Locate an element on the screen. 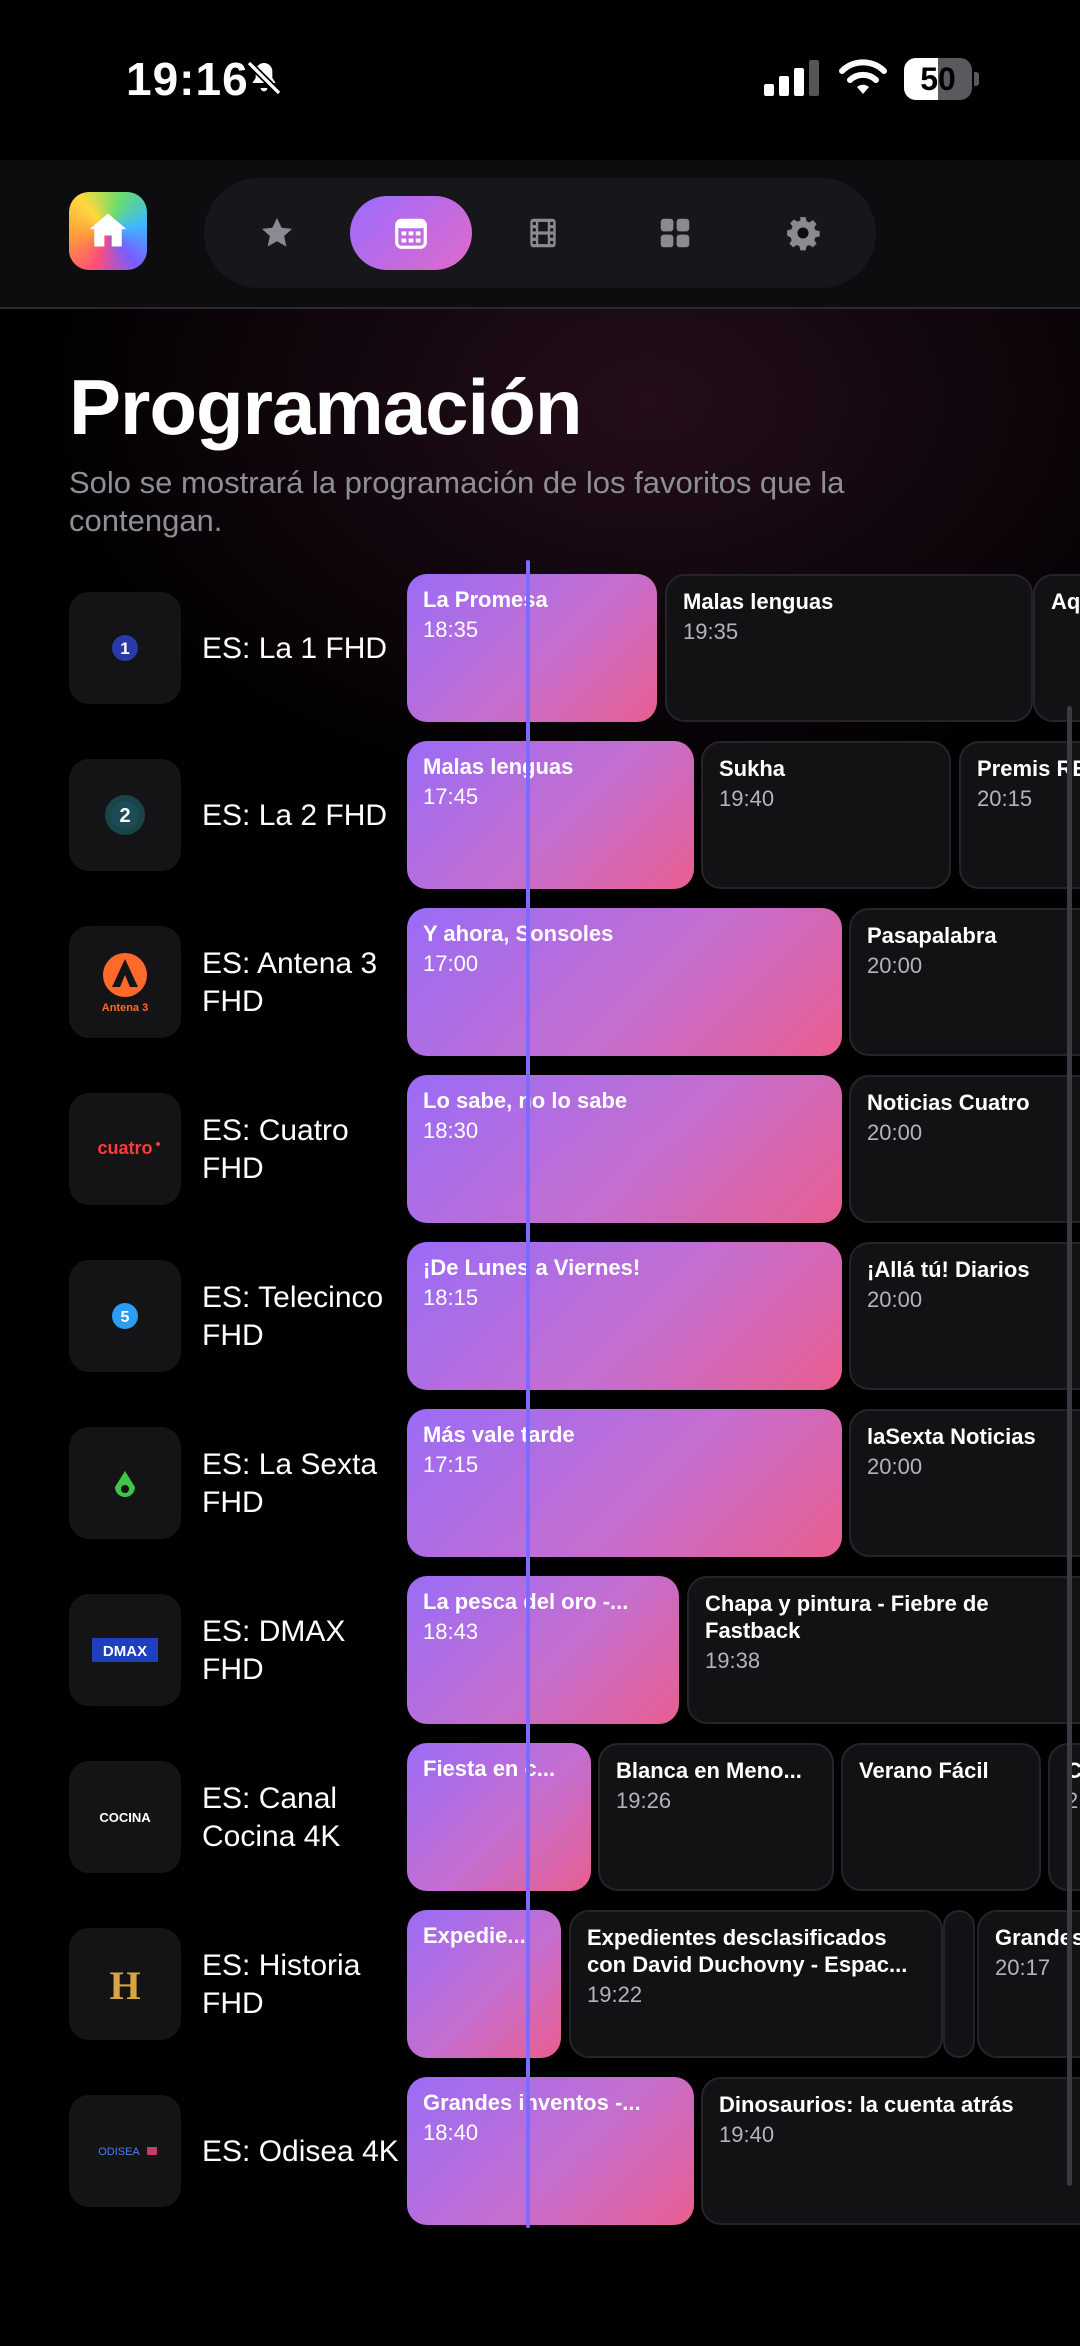 The height and width of the screenshot is (2346, 1080). program-time: 17:45 is located at coordinates (451, 796).